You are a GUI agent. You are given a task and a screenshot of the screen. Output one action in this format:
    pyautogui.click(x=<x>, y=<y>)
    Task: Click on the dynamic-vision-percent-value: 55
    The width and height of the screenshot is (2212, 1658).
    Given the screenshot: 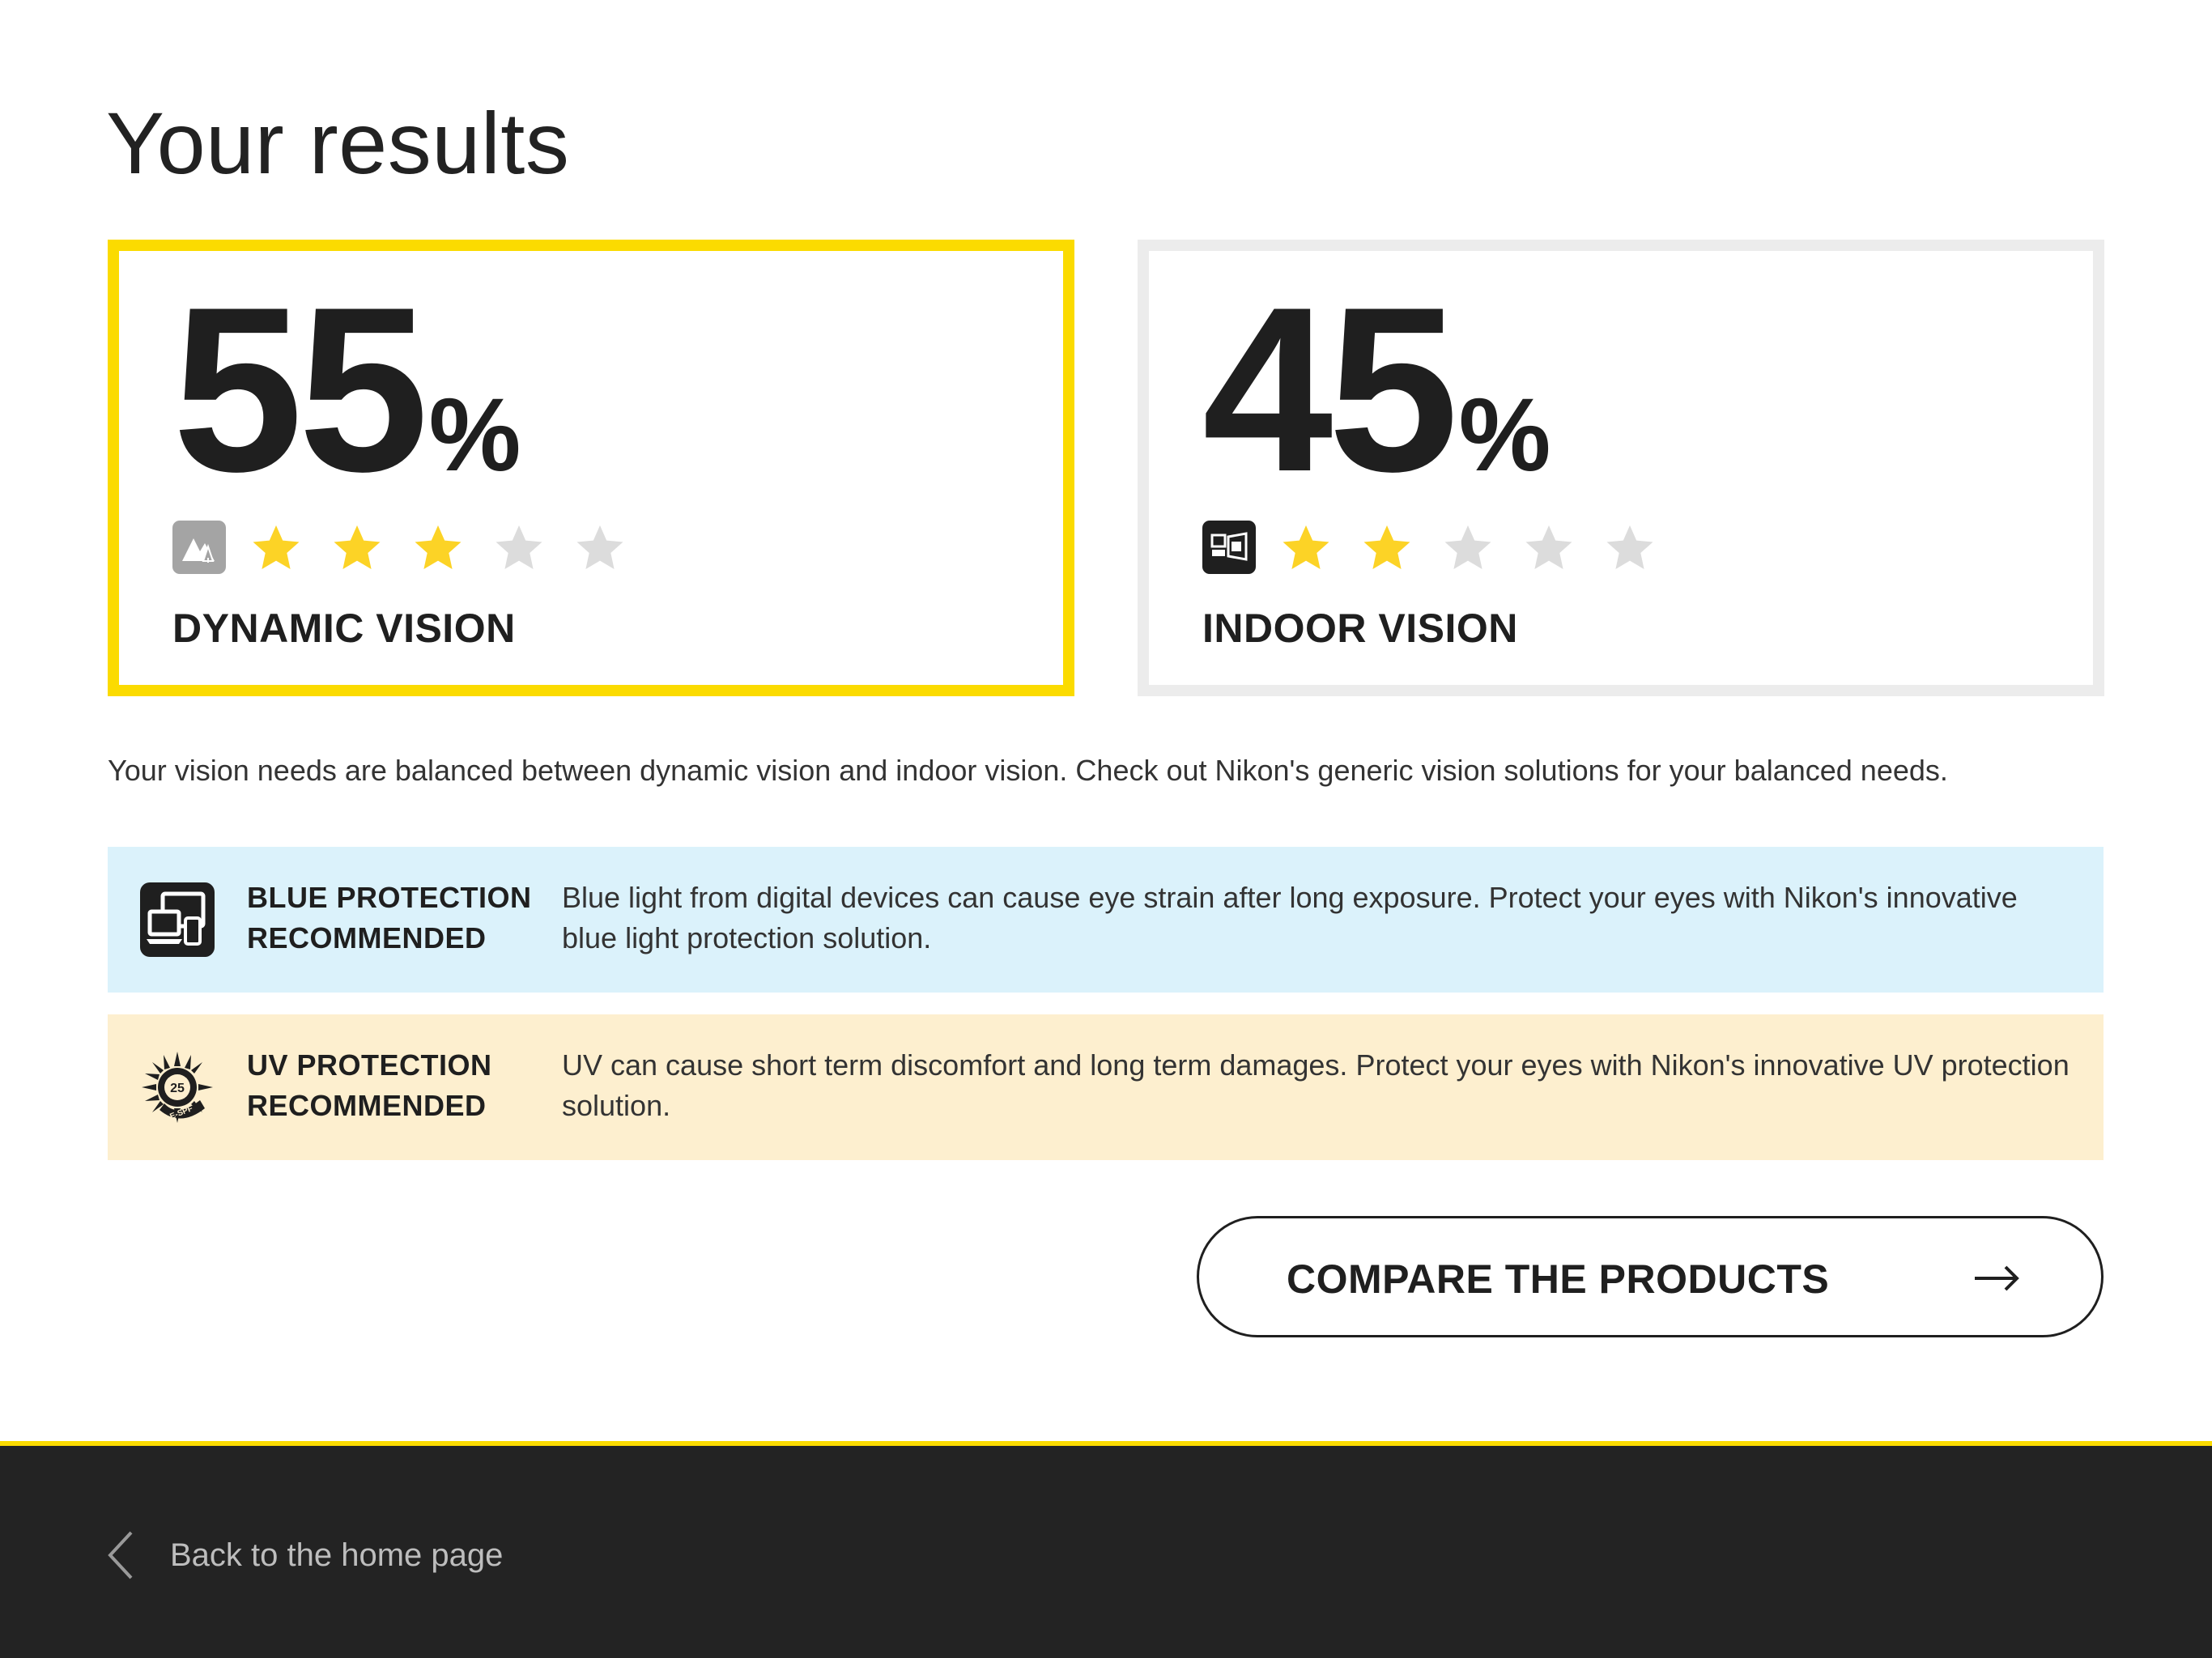 What is the action you would take?
    pyautogui.click(x=301, y=389)
    